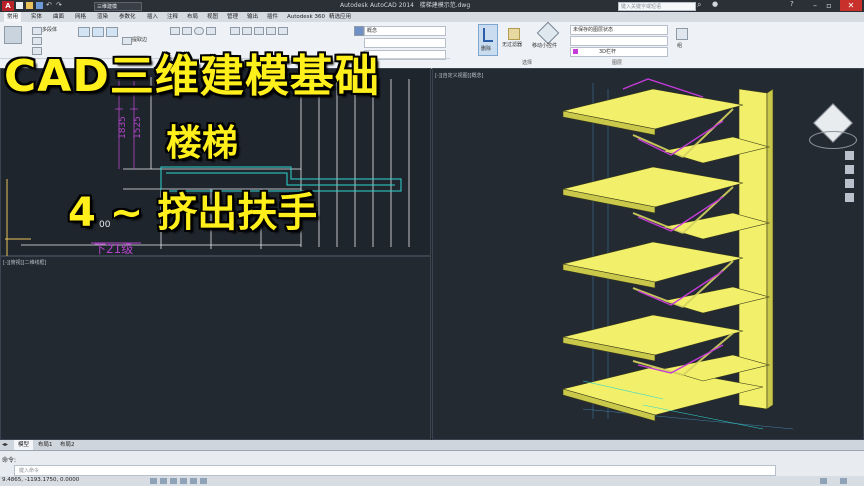 Image resolution: width=864 pixels, height=486 pixels. Describe the element at coordinates (432, 481) in the screenshot. I see `status-bar: 9.4865, -1193.1750, 0.0000` at that location.